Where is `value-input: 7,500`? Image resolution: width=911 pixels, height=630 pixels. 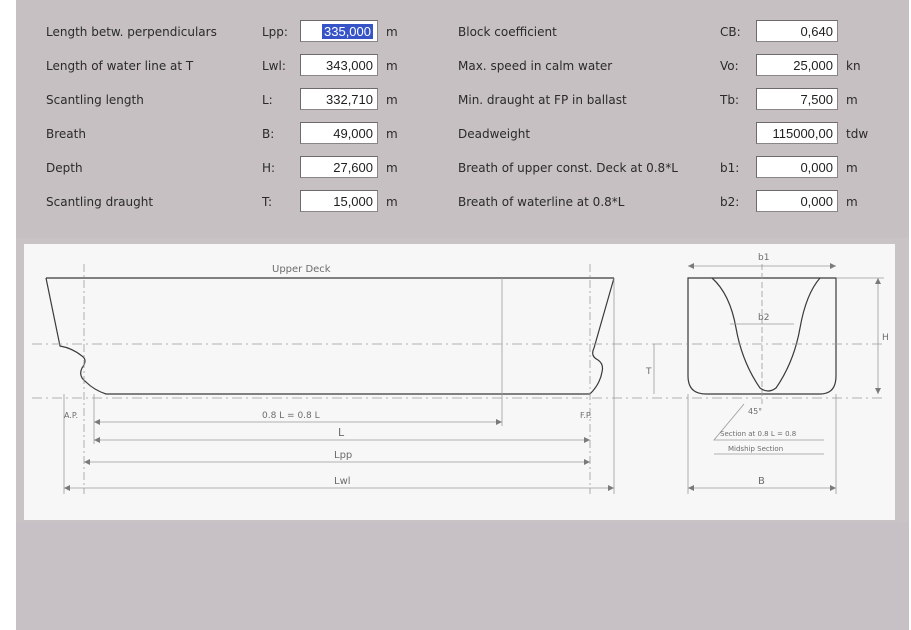 value-input: 7,500 is located at coordinates (797, 99).